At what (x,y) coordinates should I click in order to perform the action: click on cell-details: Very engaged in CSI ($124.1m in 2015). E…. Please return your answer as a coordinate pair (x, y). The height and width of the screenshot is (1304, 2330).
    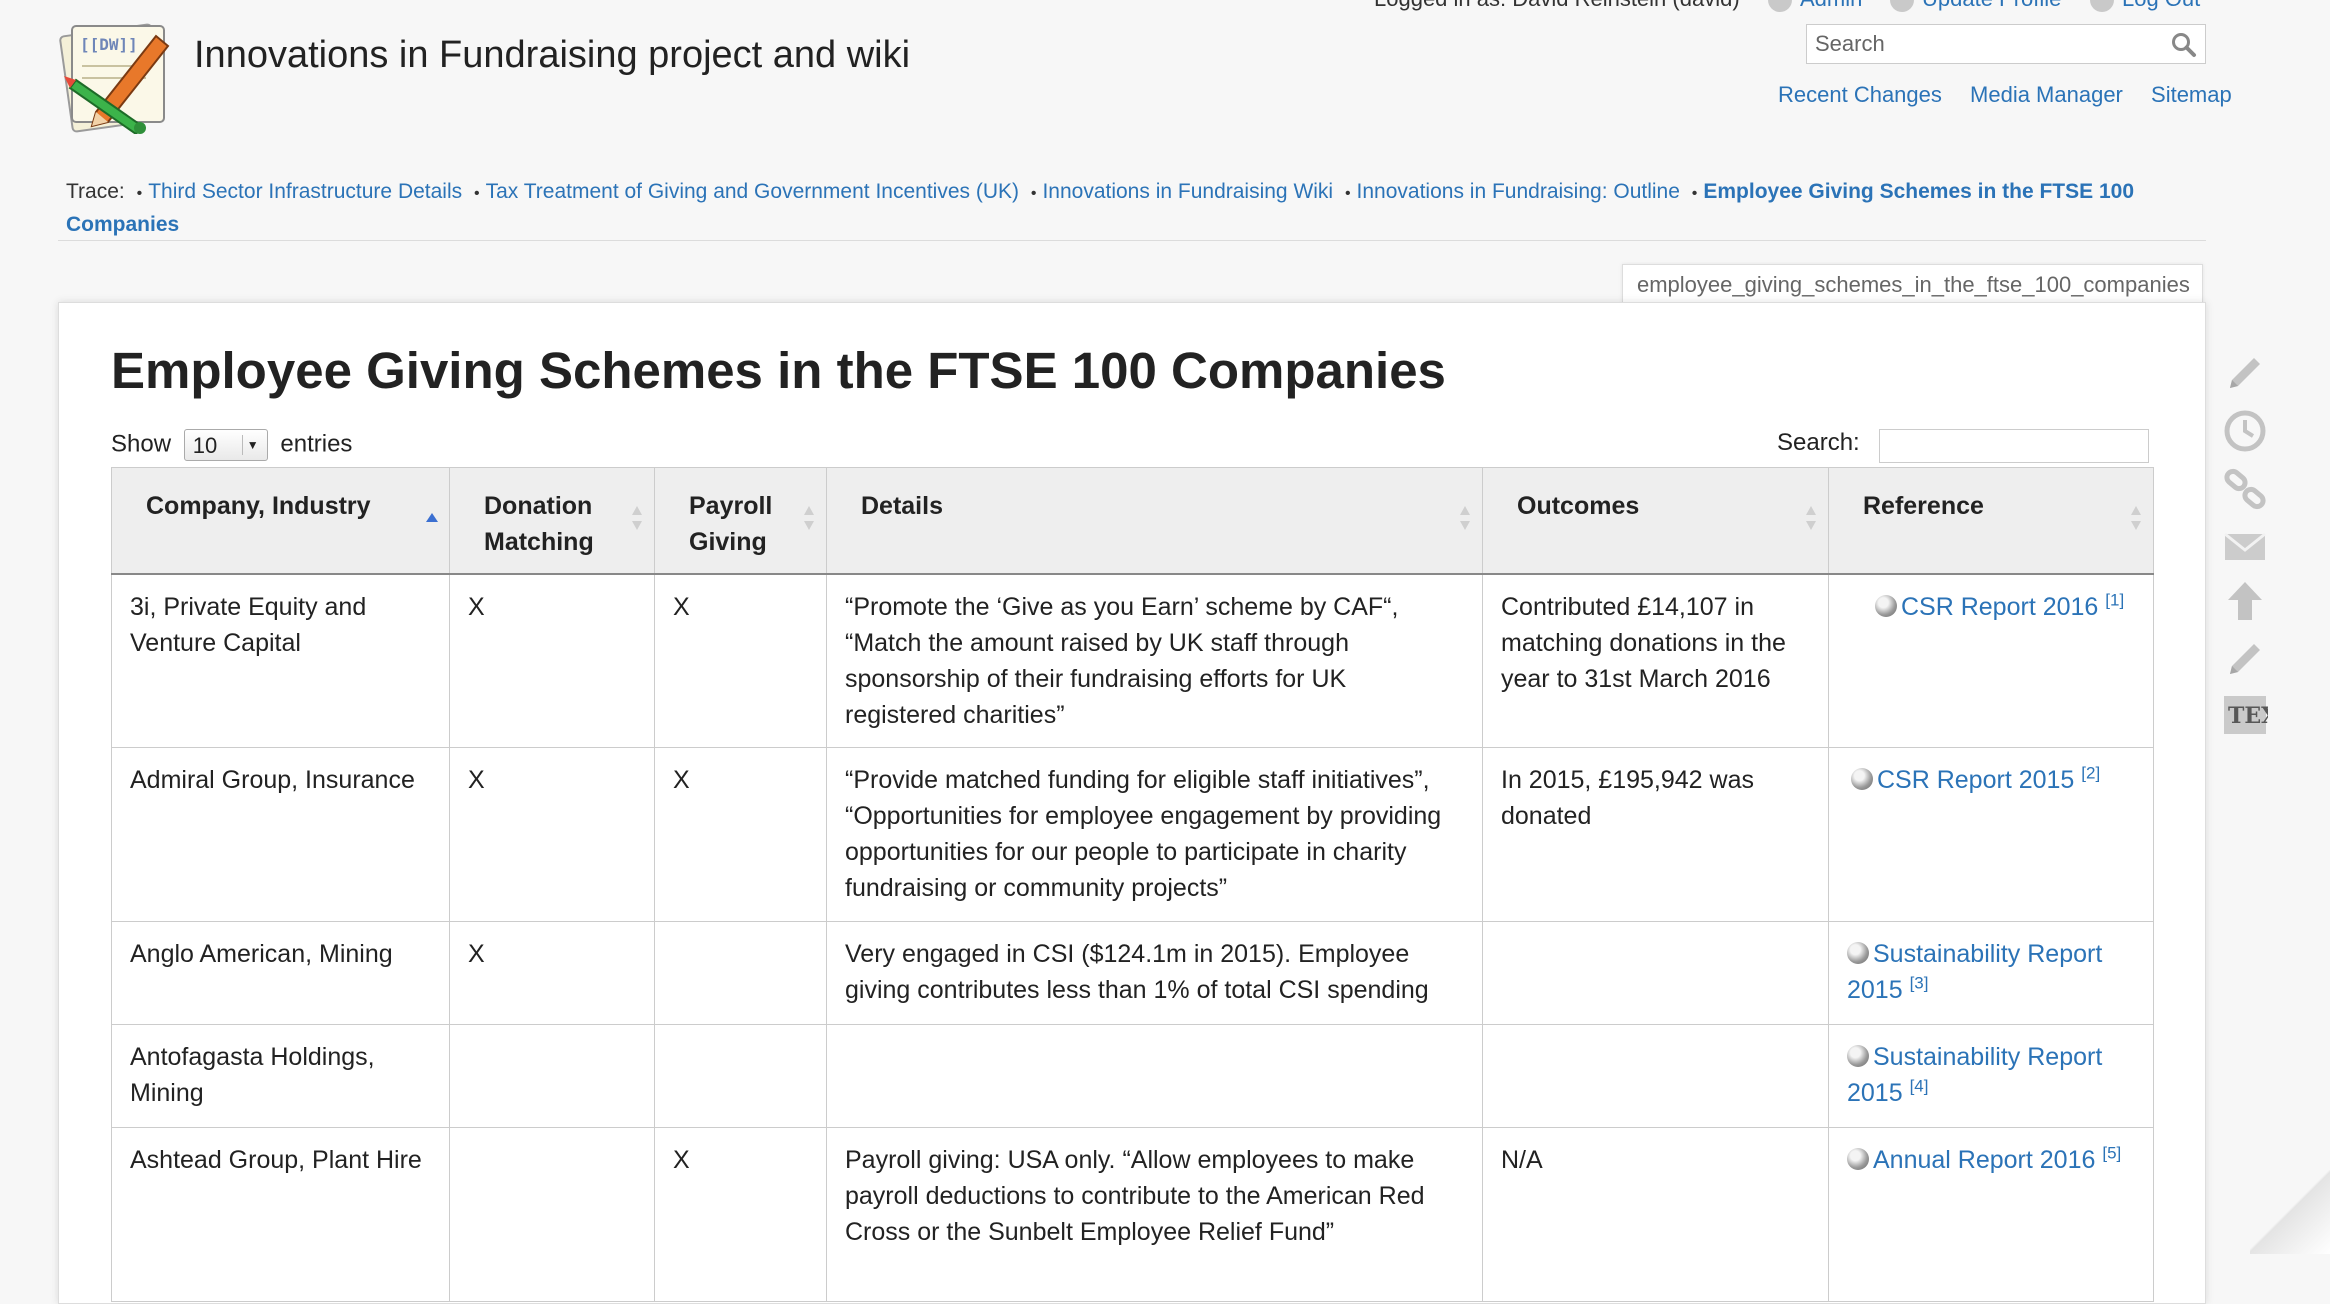
    Looking at the image, I should click on (1154, 973).